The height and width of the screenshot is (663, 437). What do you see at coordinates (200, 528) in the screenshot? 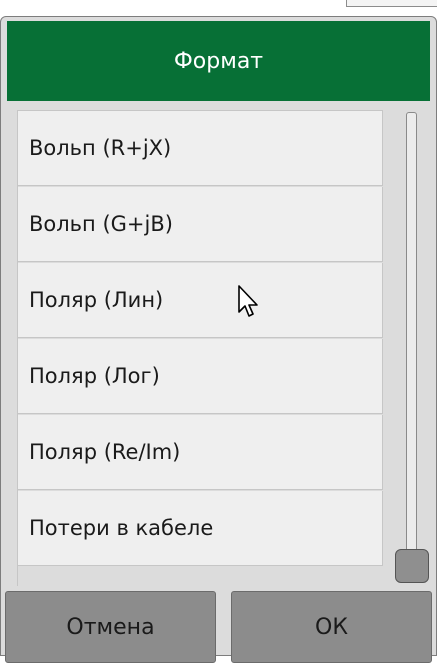
I see `list-item-cable-loss: Потери в кабеле` at bounding box center [200, 528].